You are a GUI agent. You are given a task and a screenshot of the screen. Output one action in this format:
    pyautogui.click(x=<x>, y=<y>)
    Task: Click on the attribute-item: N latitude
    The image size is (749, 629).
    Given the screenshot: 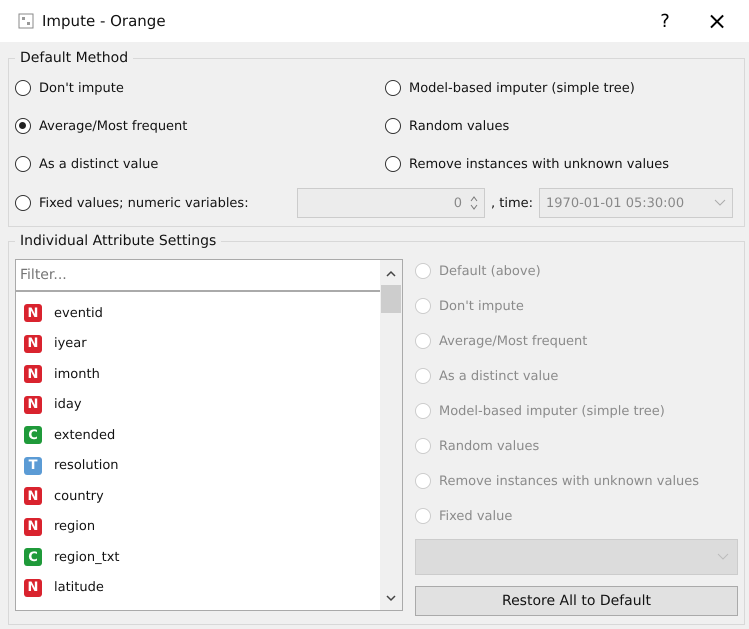 What is the action you would take?
    pyautogui.click(x=202, y=587)
    